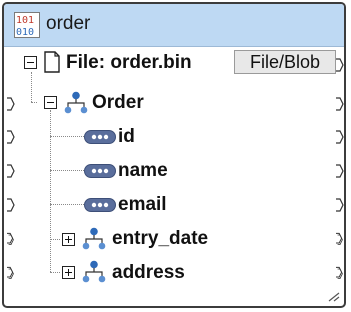 The width and height of the screenshot is (351, 312). What do you see at coordinates (25, 32) in the screenshot?
I see `svg-text: 010` at bounding box center [25, 32].